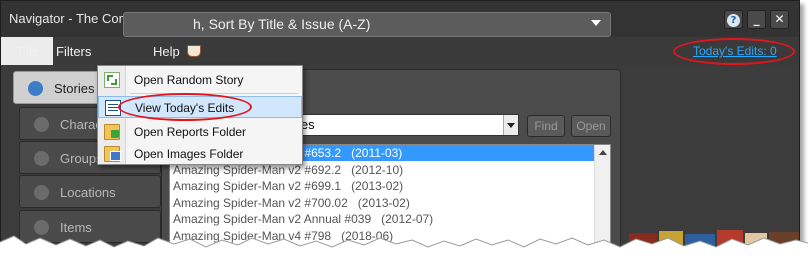  I want to click on story-title: Amazing Spider-Man v2 Annual #039, so click(272, 219).